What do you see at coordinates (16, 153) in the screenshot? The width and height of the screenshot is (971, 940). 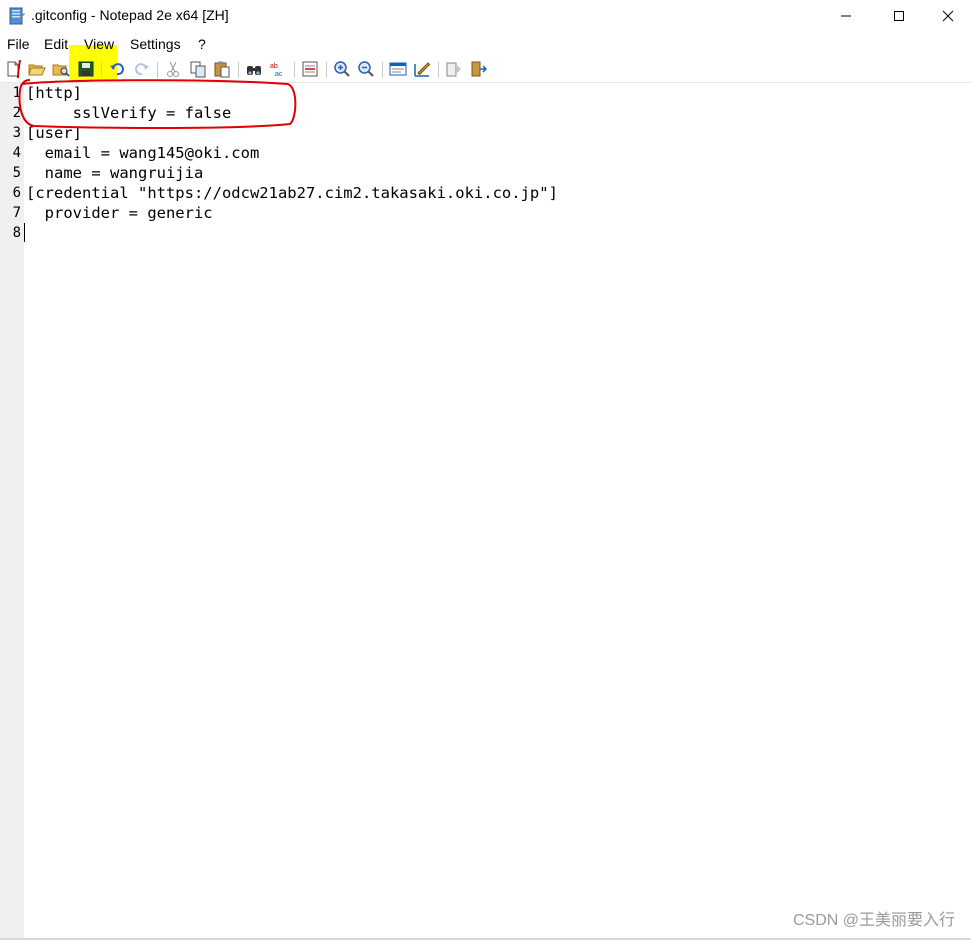 I see `line-number: 4` at bounding box center [16, 153].